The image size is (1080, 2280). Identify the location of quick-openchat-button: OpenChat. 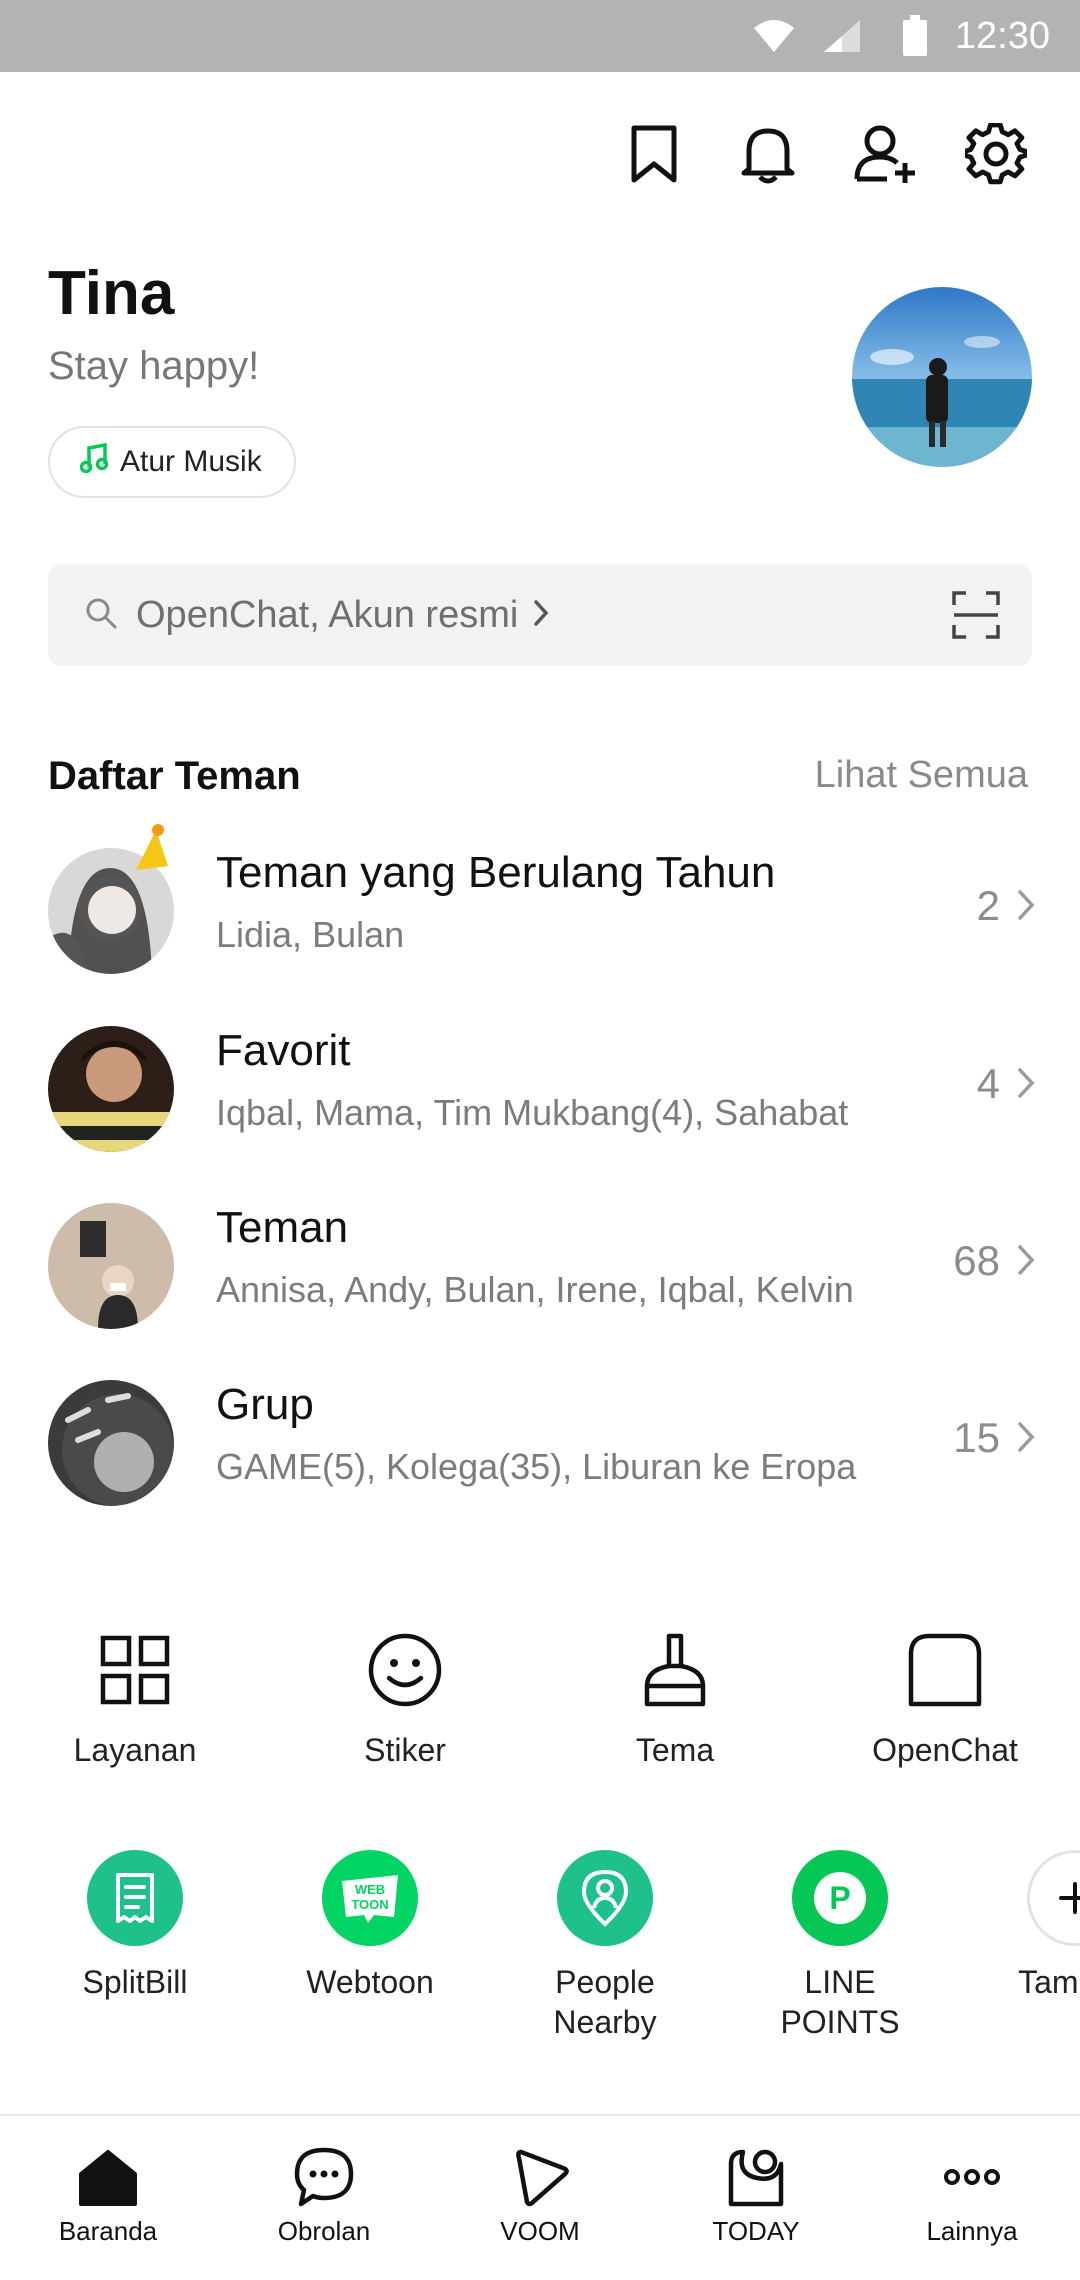
(945, 1705).